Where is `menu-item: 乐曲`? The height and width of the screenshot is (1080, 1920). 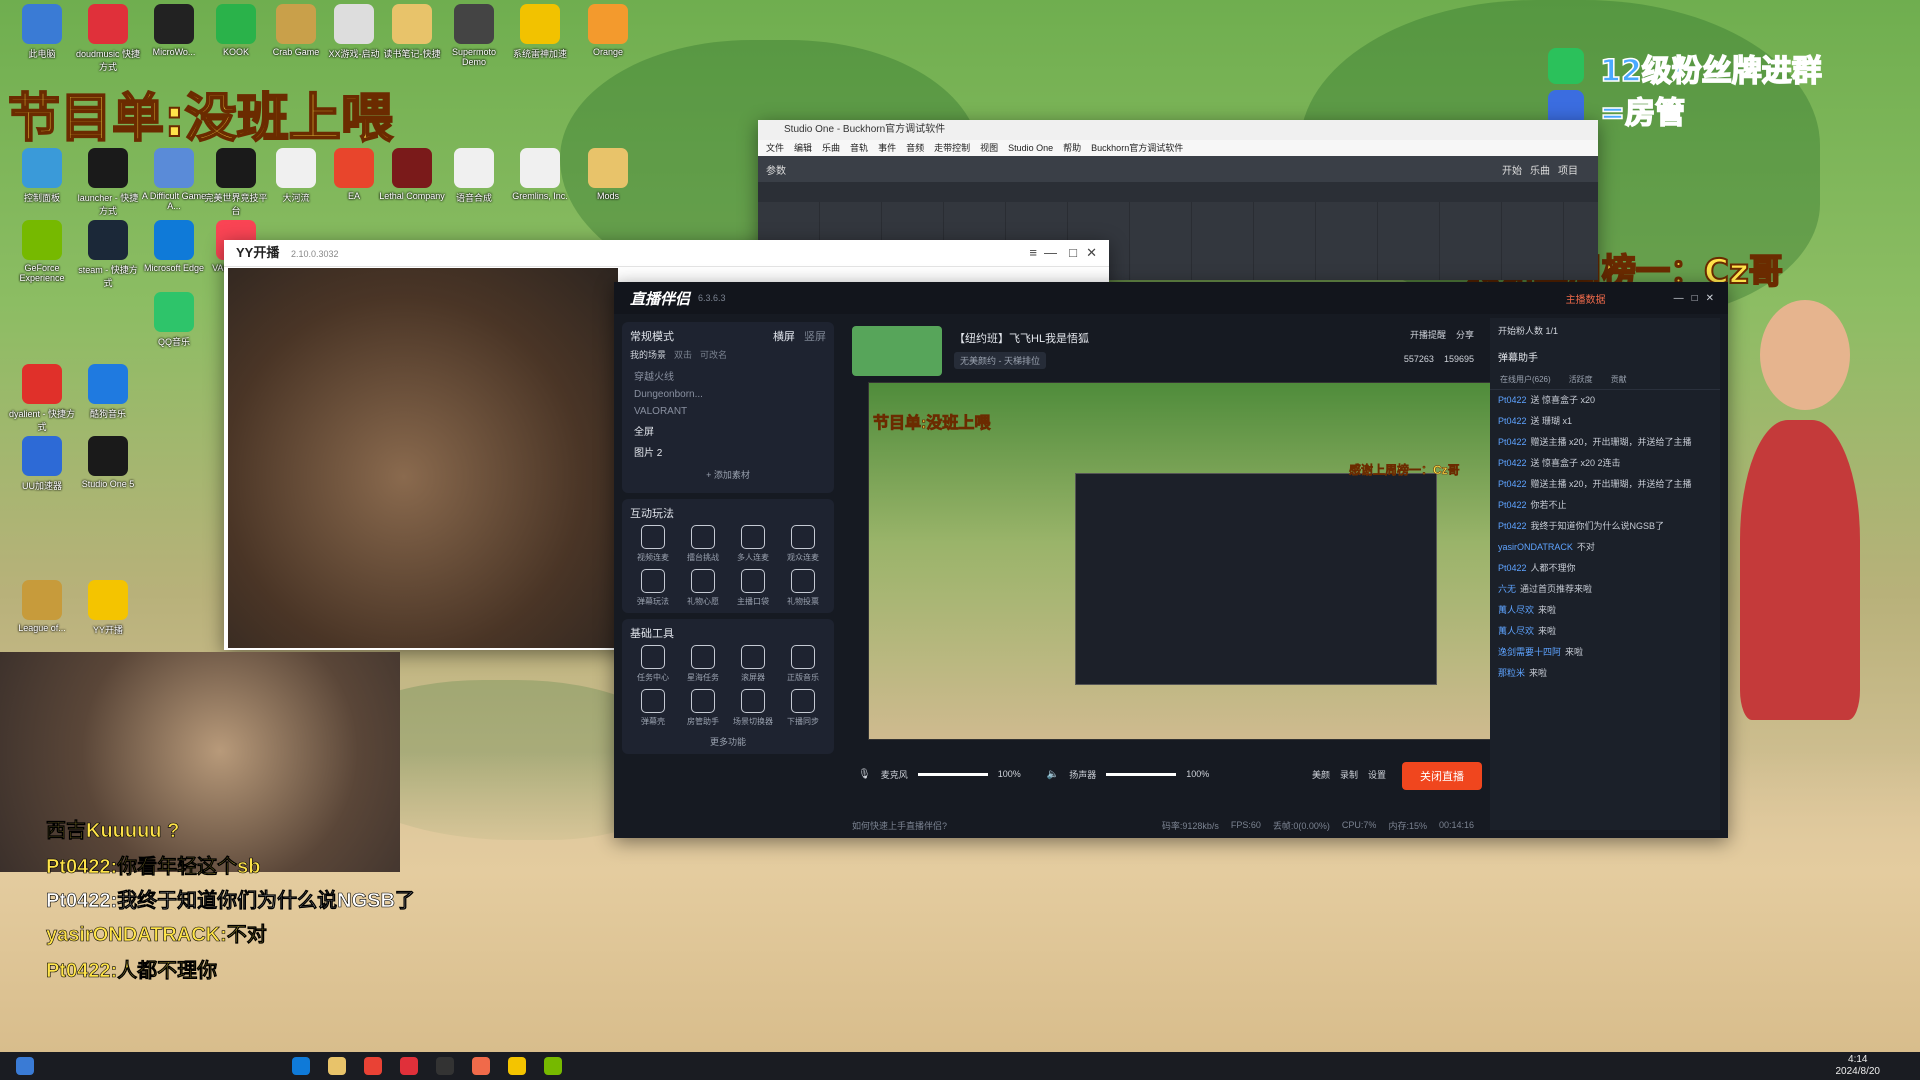 menu-item: 乐曲 is located at coordinates (831, 148).